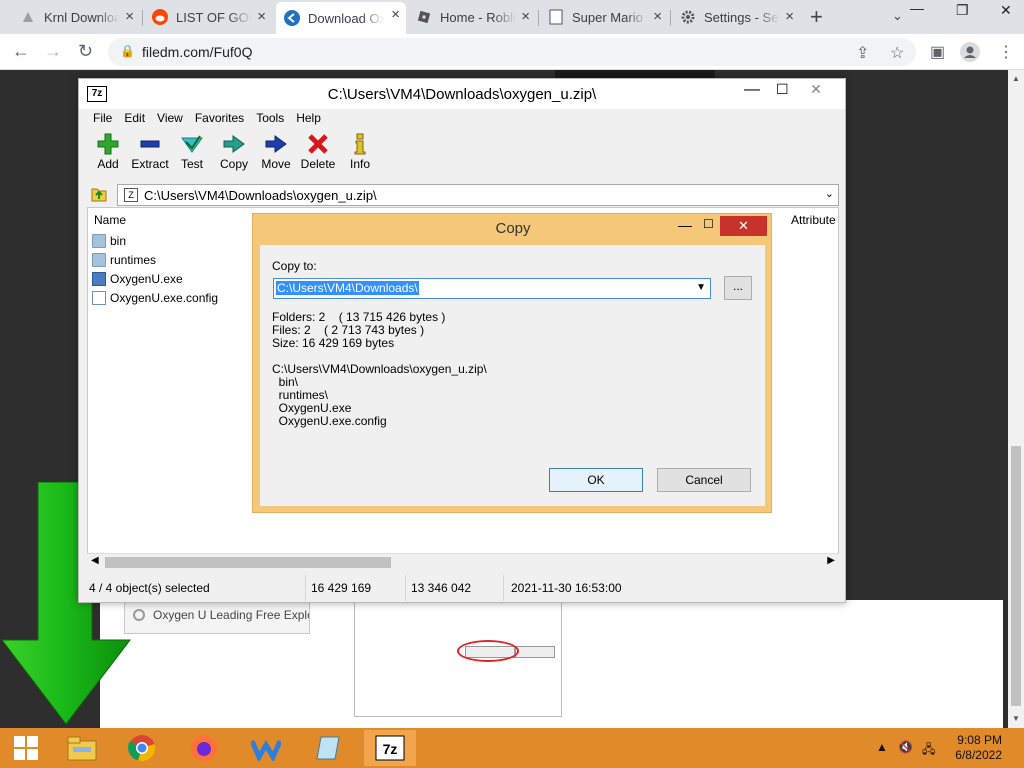 Image resolution: width=1024 pixels, height=768 pixels. Describe the element at coordinates (736, 17) in the screenshot. I see `tab-settings: Settings - Security ×` at that location.